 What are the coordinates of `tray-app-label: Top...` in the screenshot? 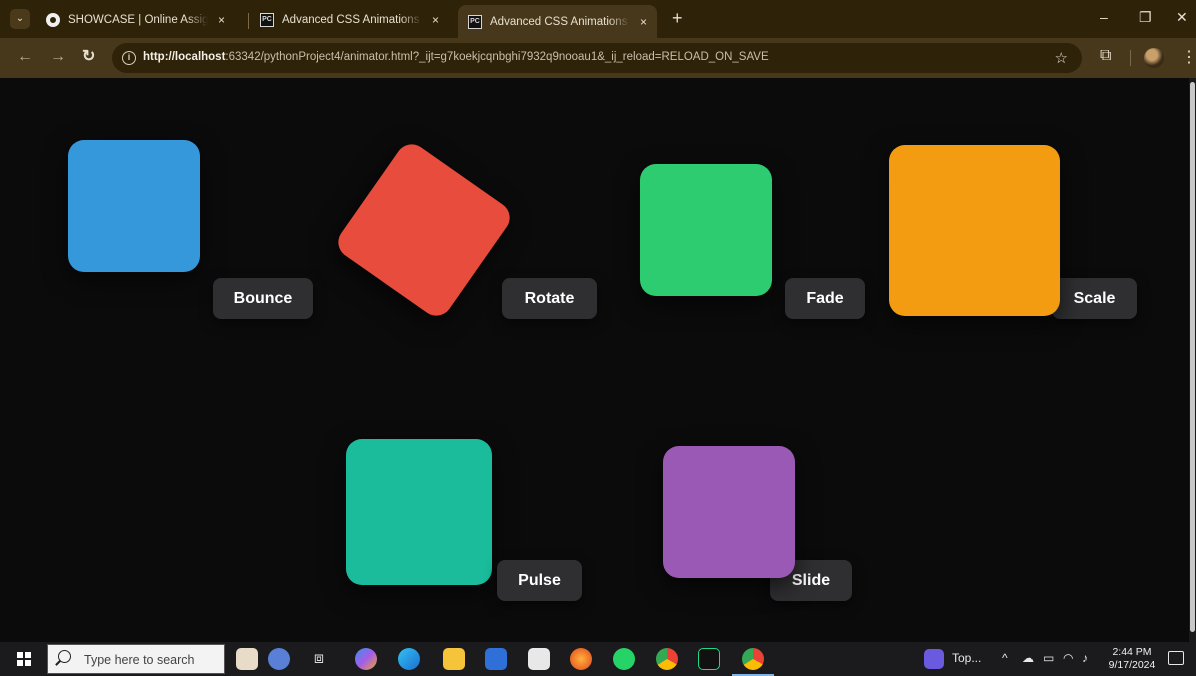 It's located at (966, 658).